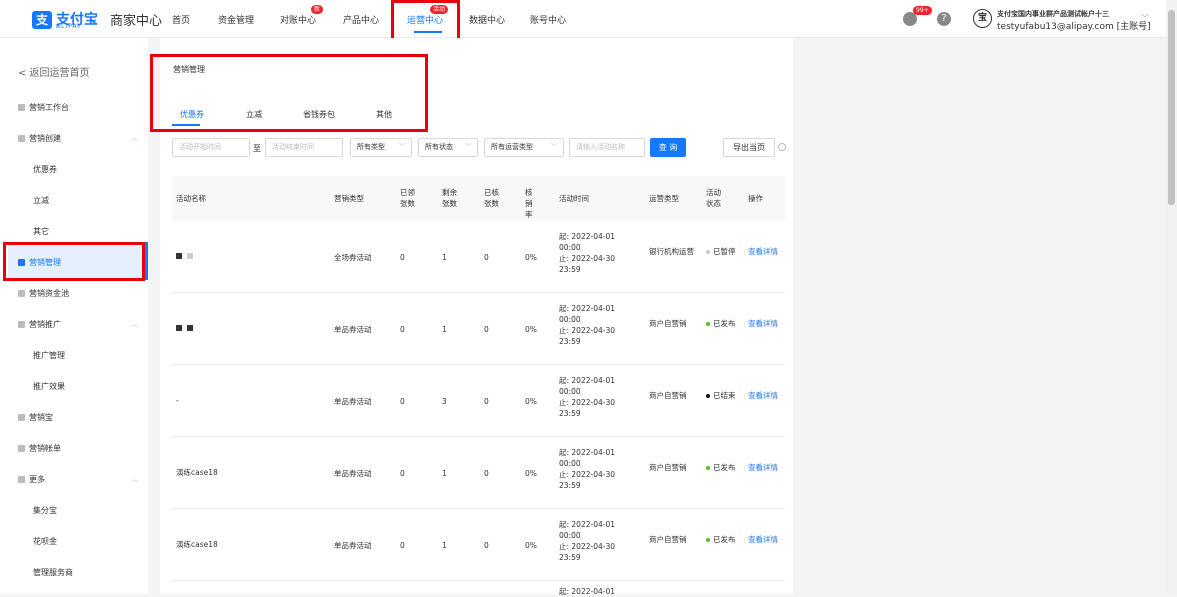  Describe the element at coordinates (448, 147) in the screenshot. I see `status-select: 所有状态 ﹀` at that location.